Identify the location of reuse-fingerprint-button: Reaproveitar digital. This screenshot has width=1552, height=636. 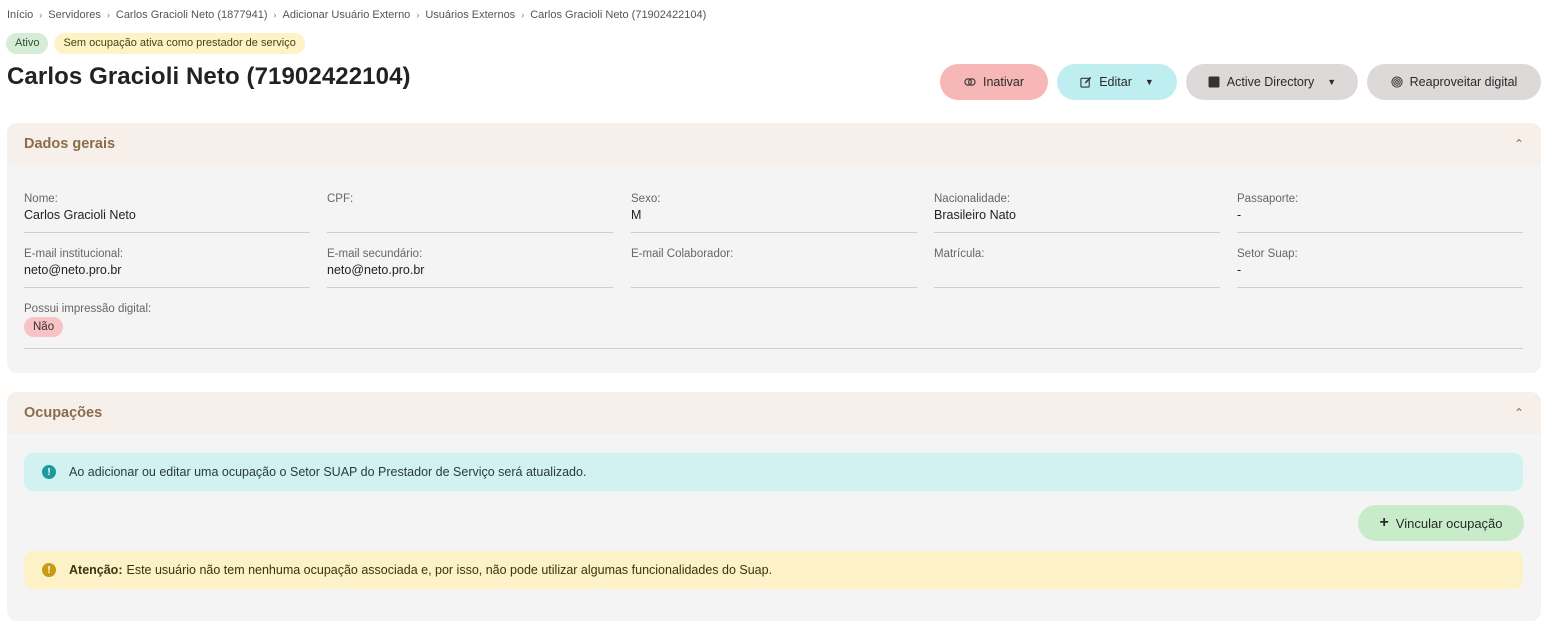
(1454, 82).